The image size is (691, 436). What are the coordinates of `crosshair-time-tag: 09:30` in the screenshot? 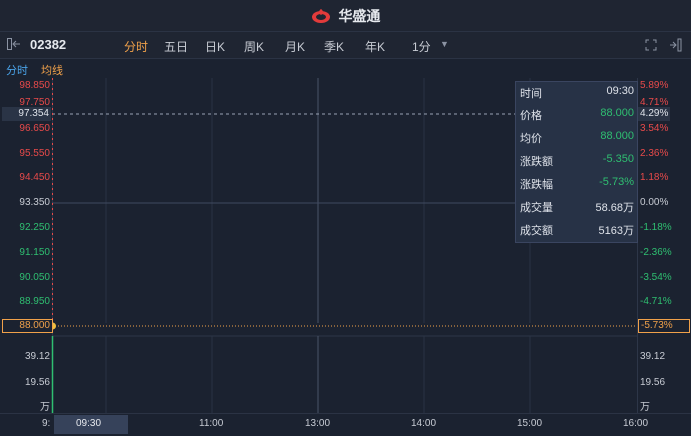 It's located at (89, 423).